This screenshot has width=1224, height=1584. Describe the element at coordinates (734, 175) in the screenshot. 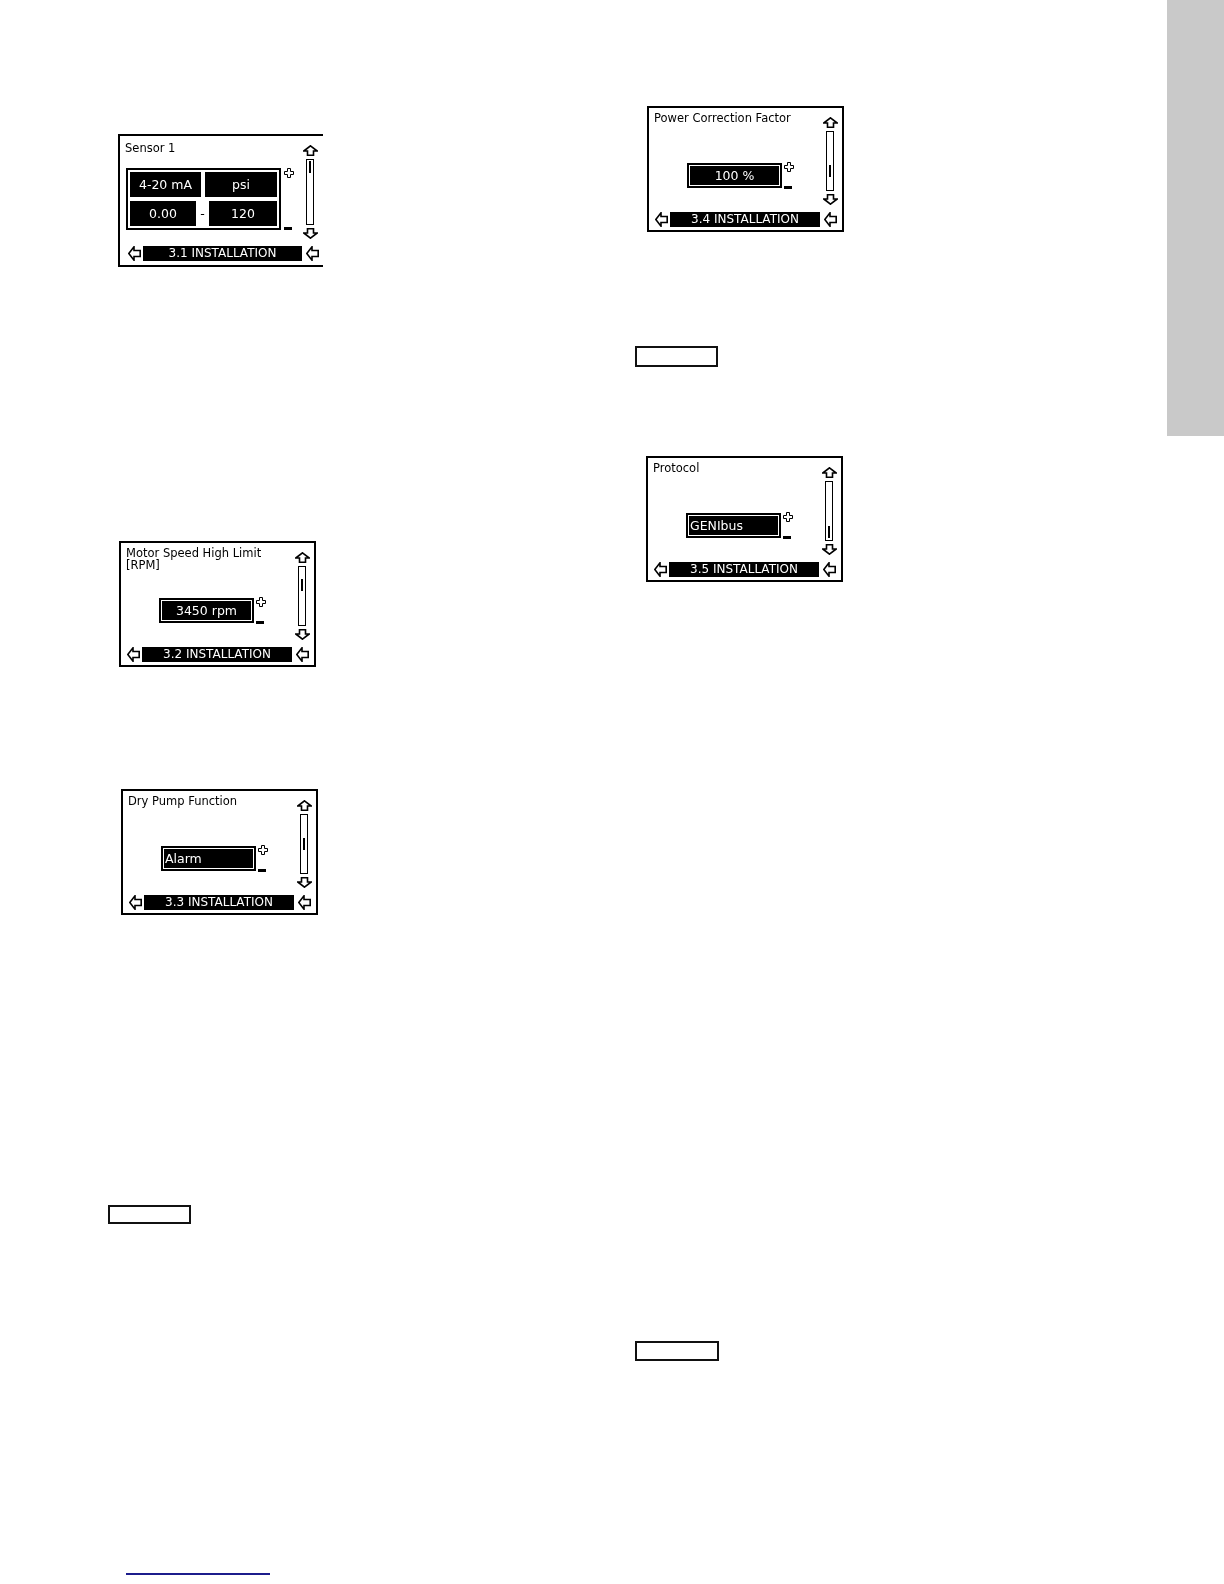

I see `value-field: 100 %` at that location.